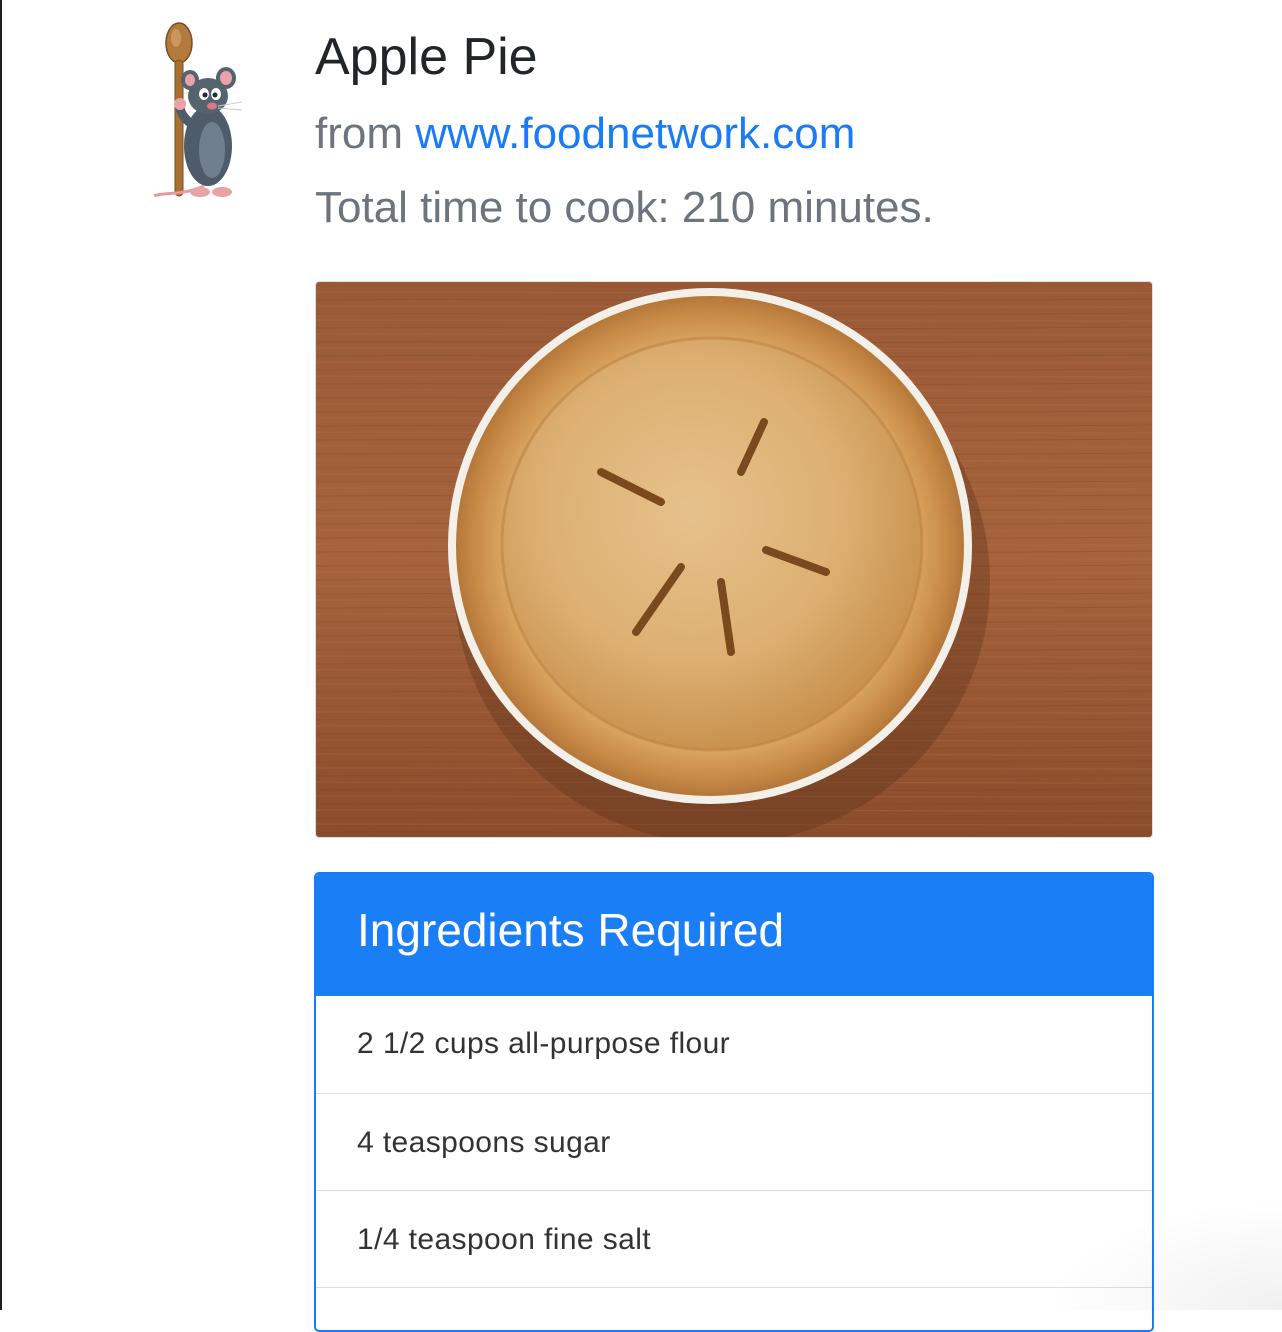 The image size is (1282, 1332). Describe the element at coordinates (624, 207) in the screenshot. I see `total-cook-time: Total time to cook: 210 minutes.` at that location.